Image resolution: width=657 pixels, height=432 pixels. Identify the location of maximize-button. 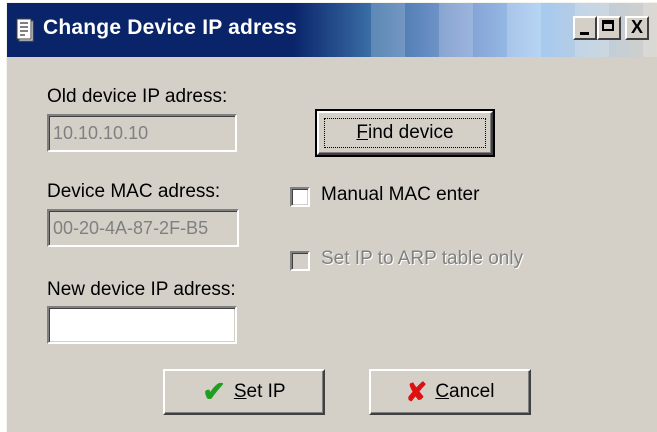
(609, 28).